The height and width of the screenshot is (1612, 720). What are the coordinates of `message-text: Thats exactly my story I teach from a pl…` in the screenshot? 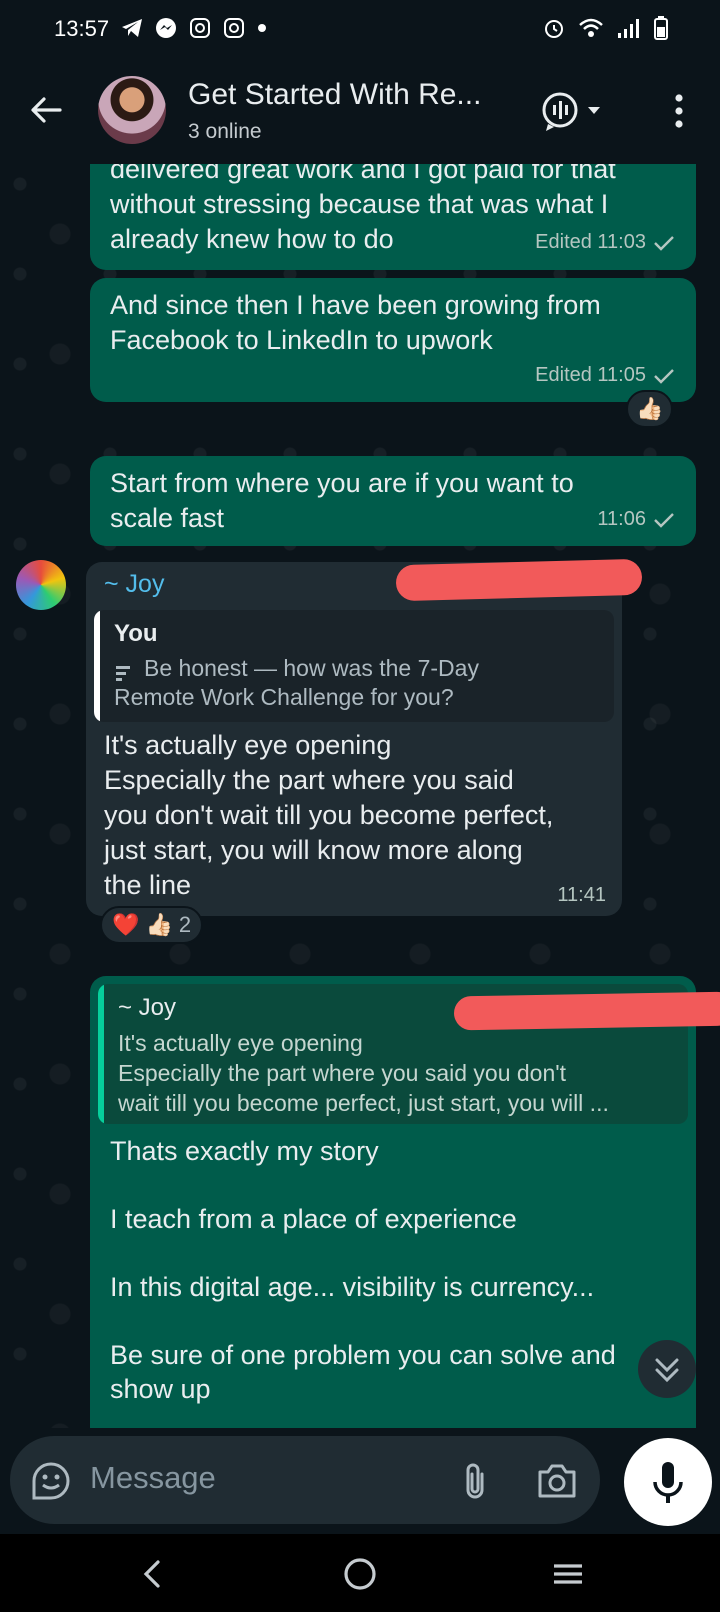 It's located at (363, 1270).